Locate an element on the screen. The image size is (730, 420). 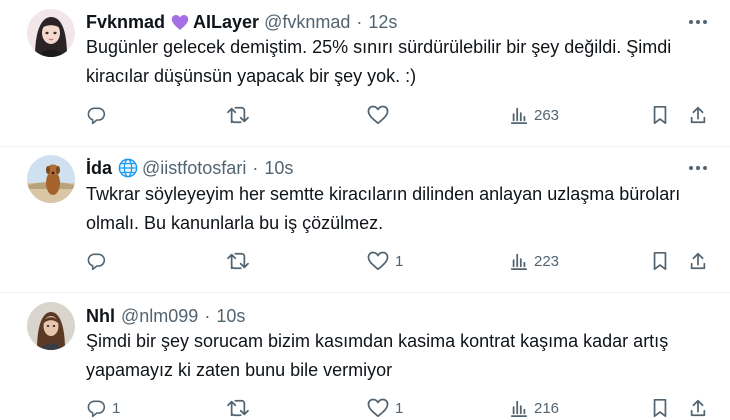
globe-icon is located at coordinates (128, 168).